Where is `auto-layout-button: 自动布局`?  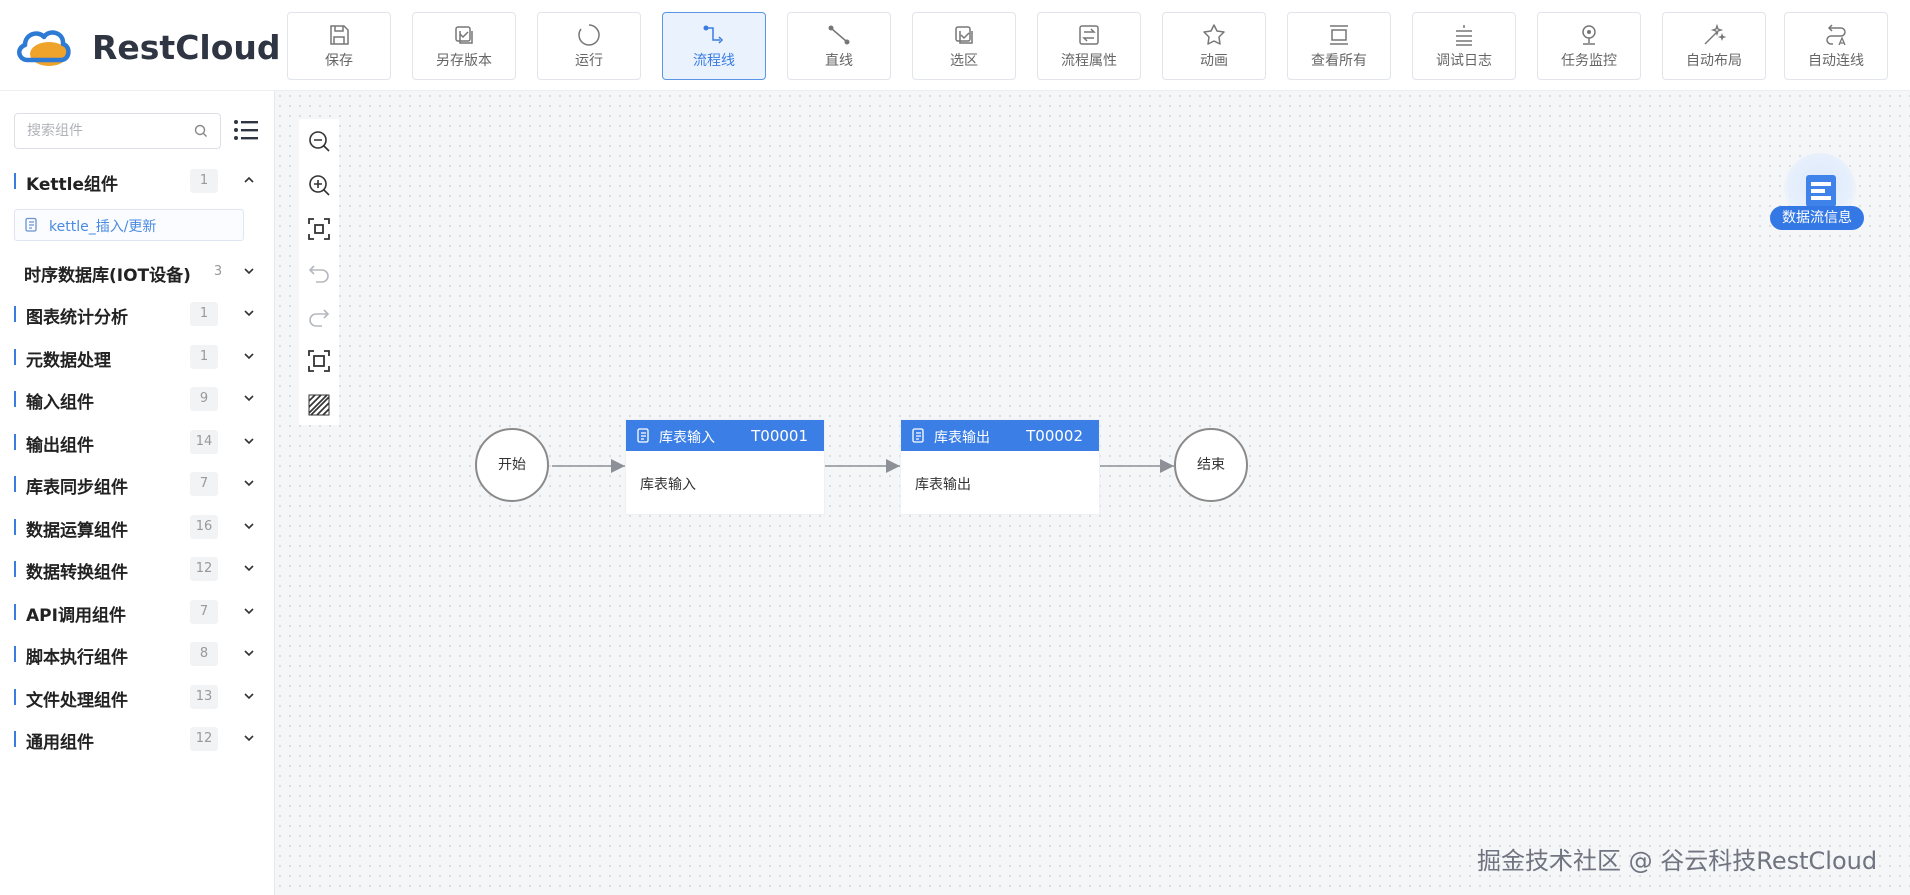
auto-layout-button: 自动布局 is located at coordinates (1714, 46).